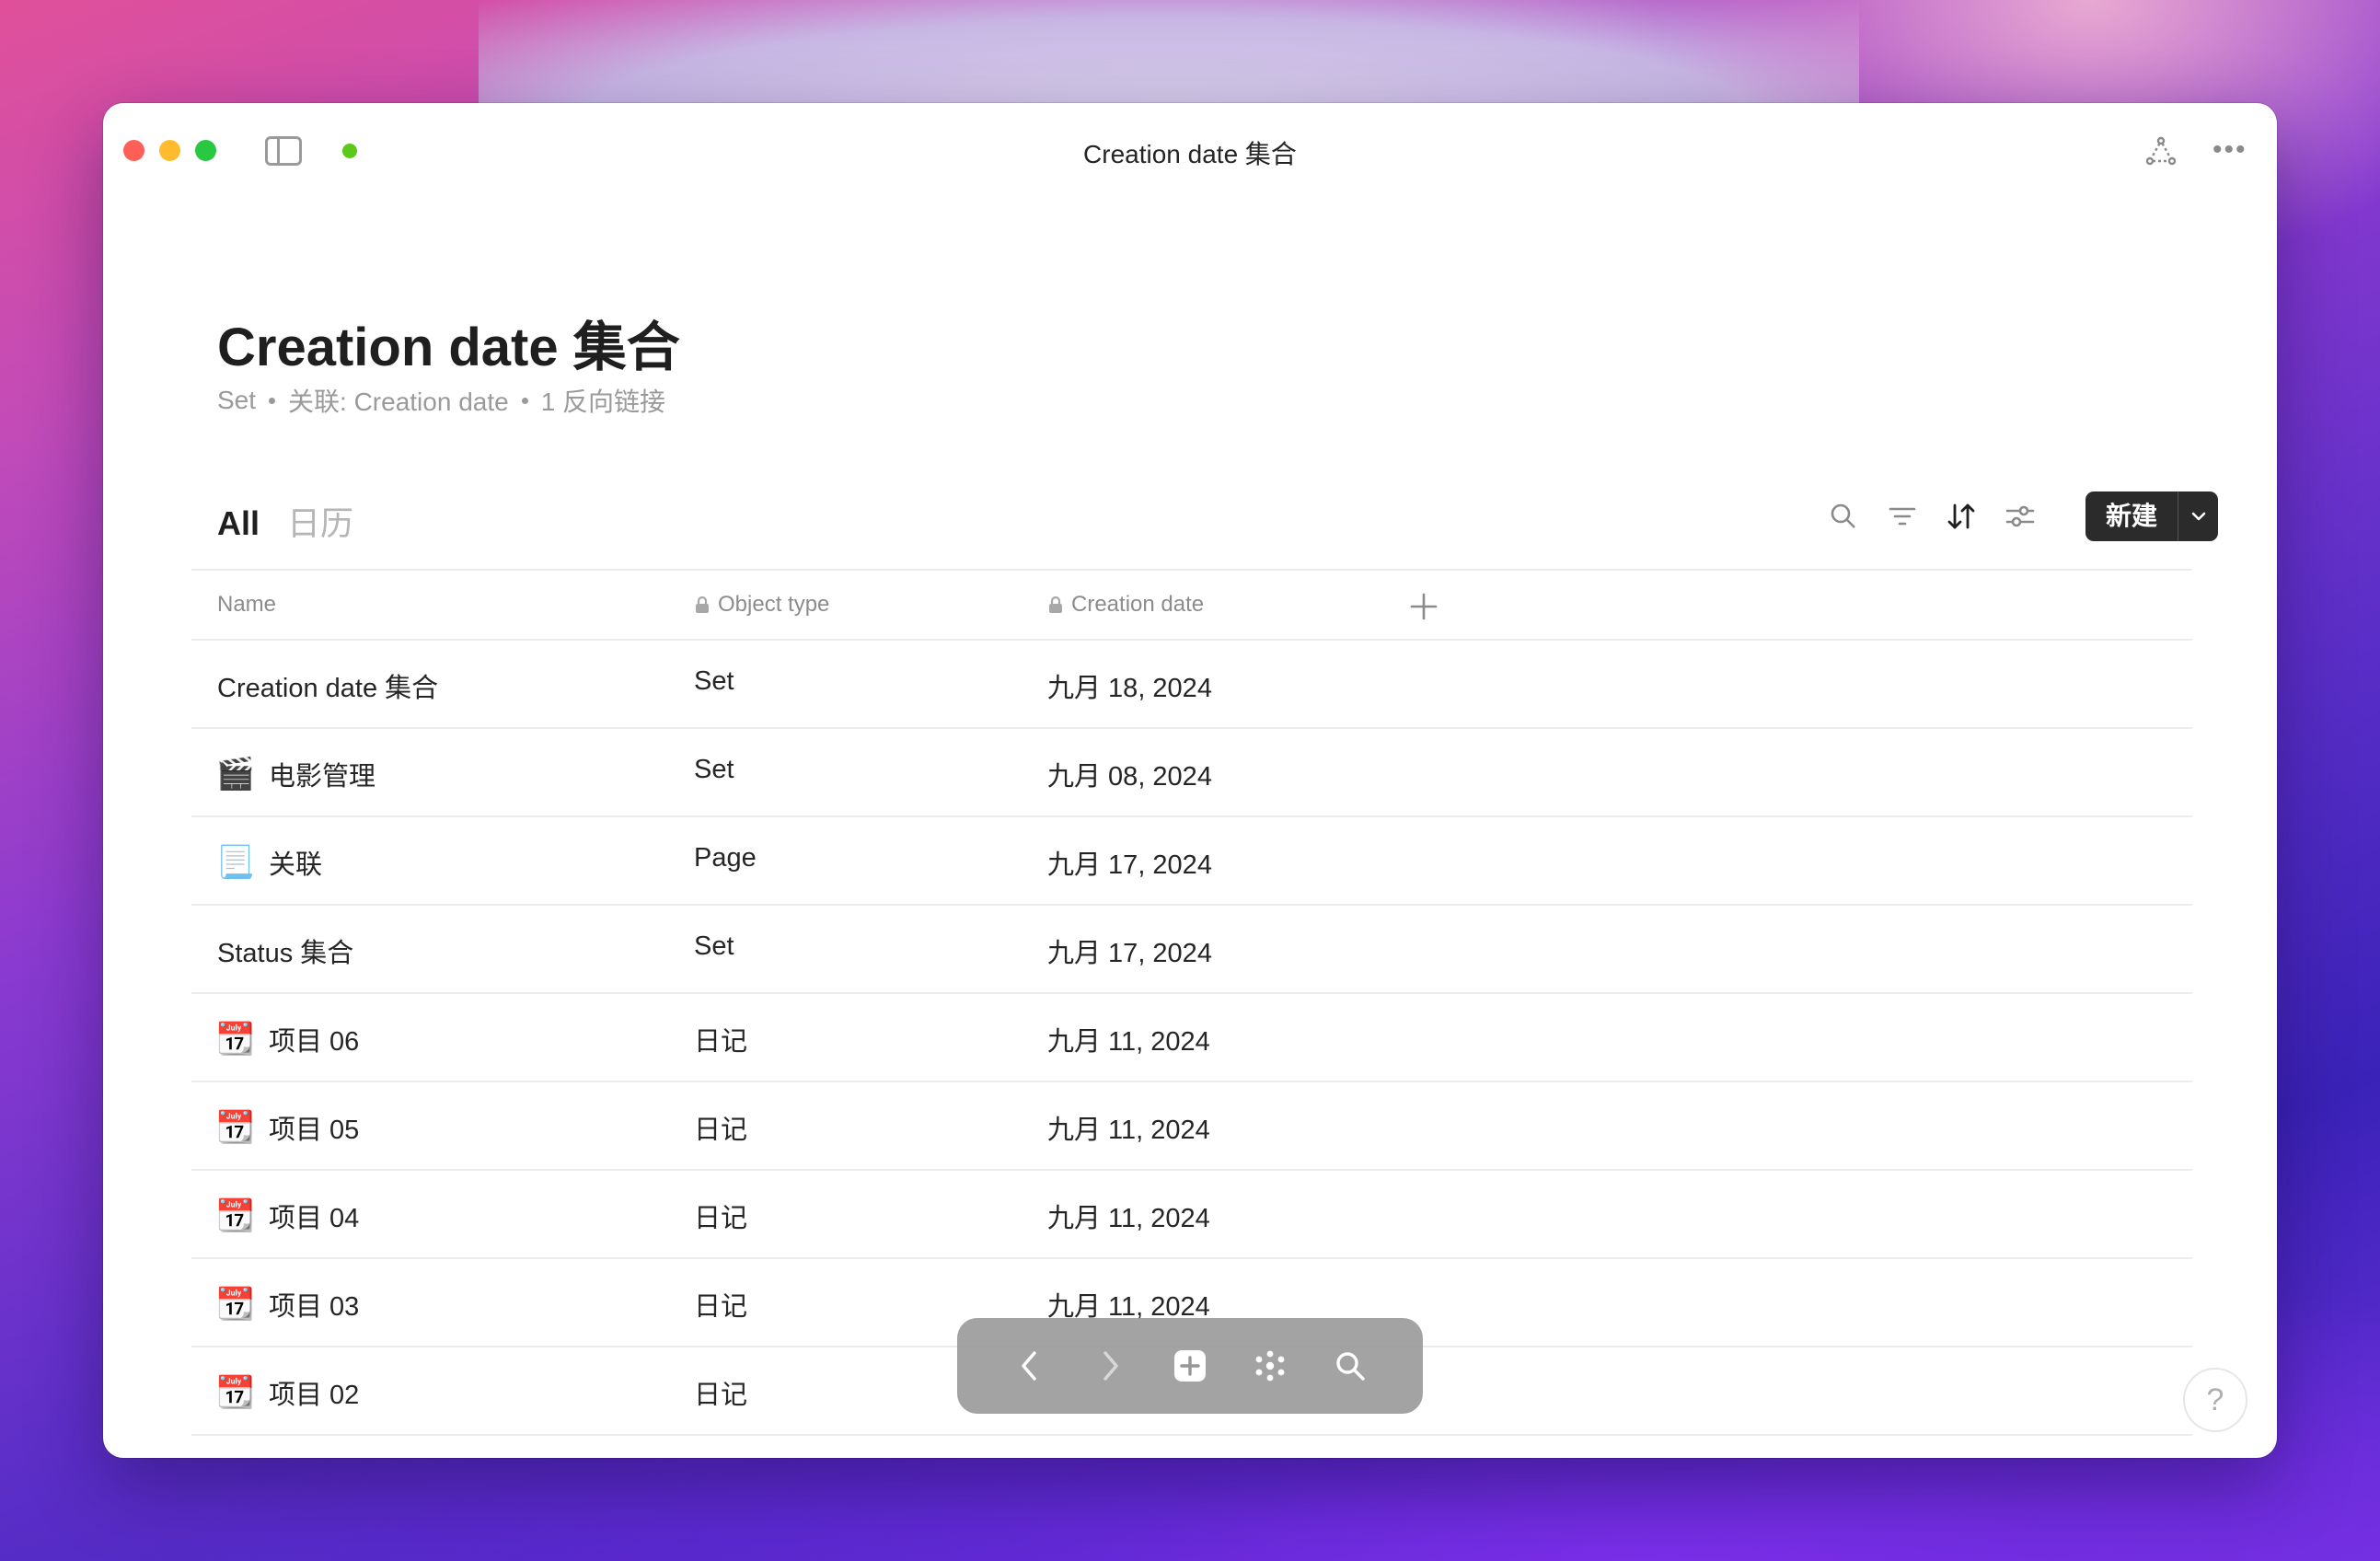 The image size is (2380, 1561). I want to click on view-toolbar: 新建, so click(2021, 516).